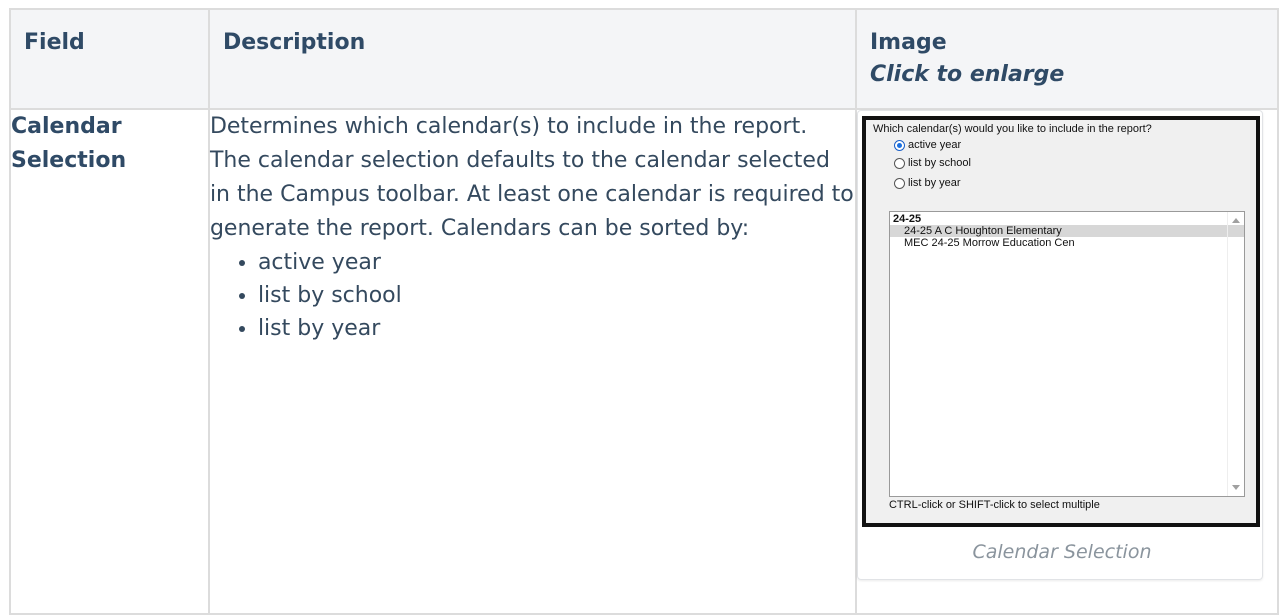 The width and height of the screenshot is (1279, 615). I want to click on radio-list-by-school: list by school, so click(932, 163).